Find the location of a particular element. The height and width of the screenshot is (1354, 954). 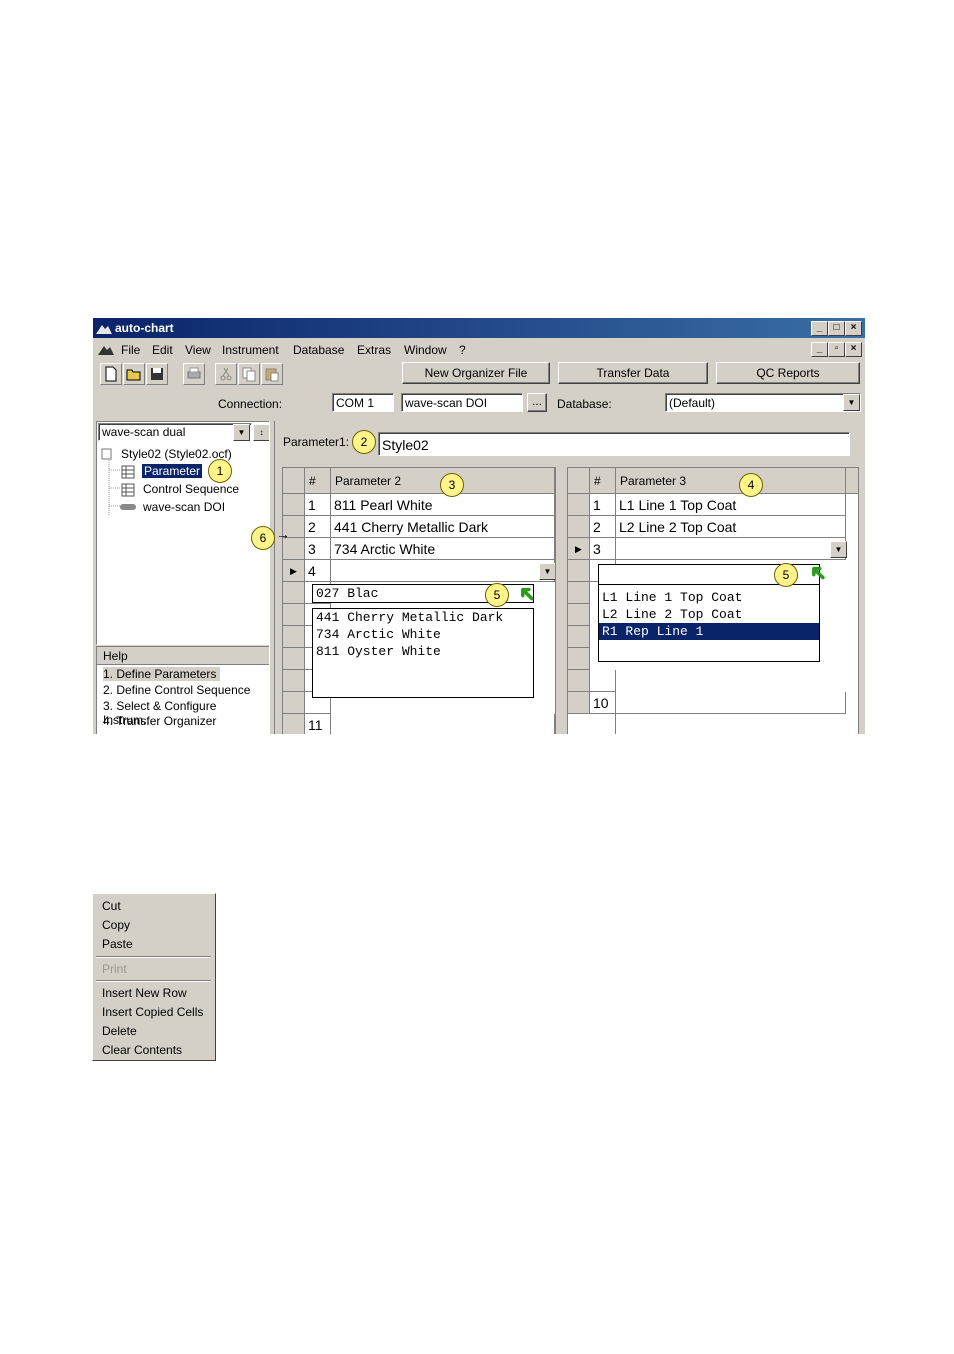

grid3-row-value: L1 Line 1 Top Coat is located at coordinates (731, 505).